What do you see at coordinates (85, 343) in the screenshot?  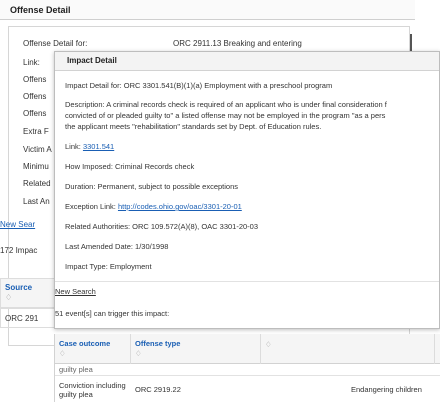 I see `column-label: Case outcome` at bounding box center [85, 343].